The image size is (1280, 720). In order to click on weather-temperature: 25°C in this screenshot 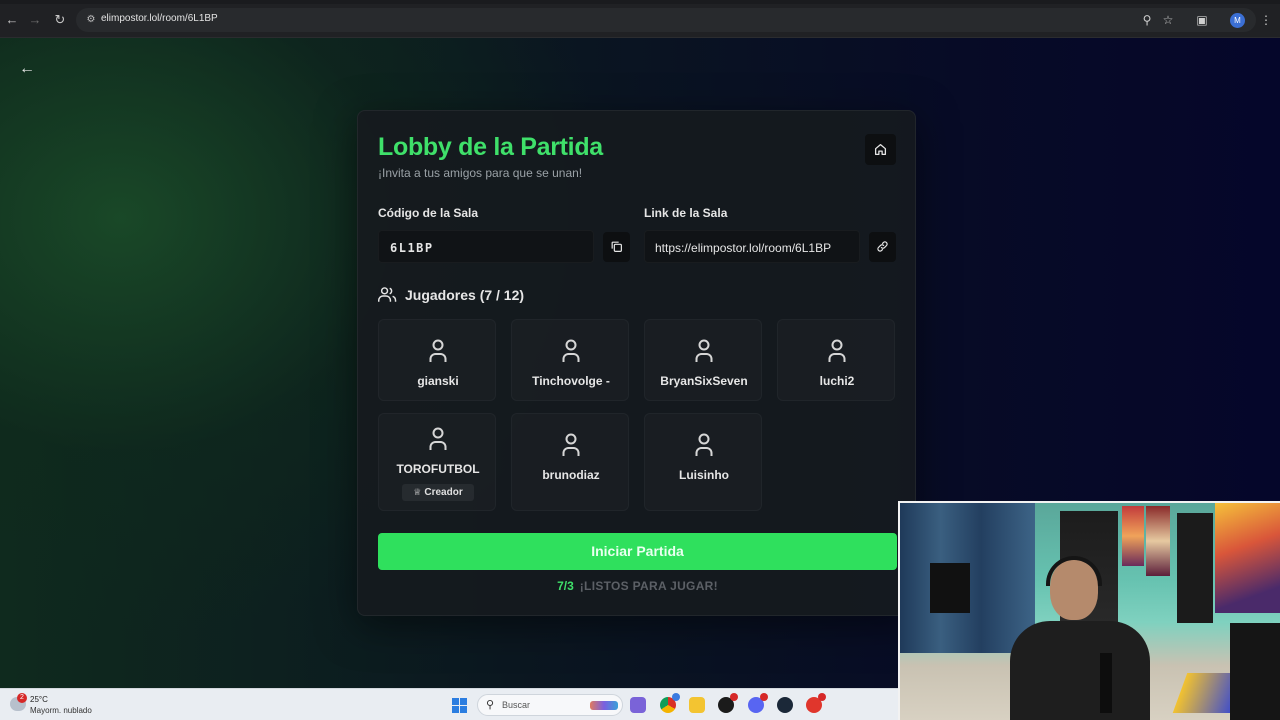, I will do `click(39, 699)`.